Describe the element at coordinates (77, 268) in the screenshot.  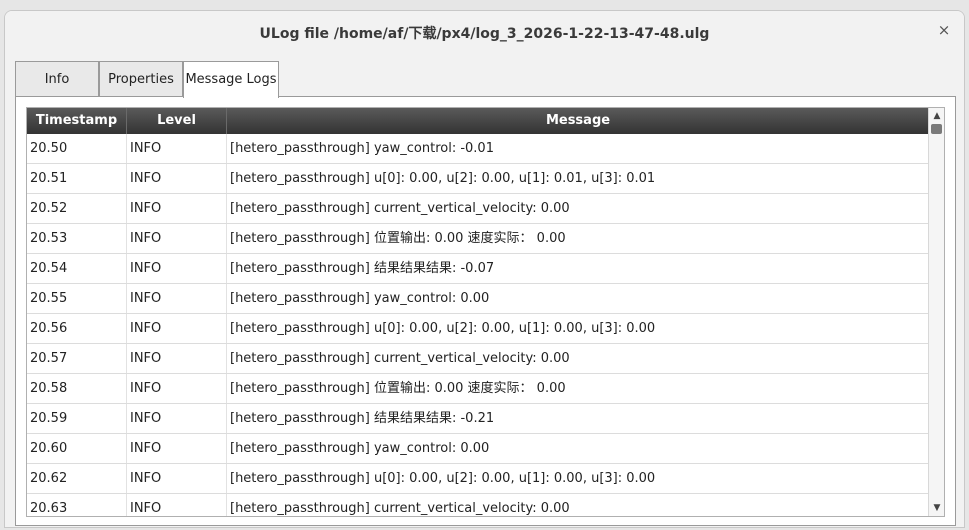
I see `cell-timestamp: 20.54` at that location.